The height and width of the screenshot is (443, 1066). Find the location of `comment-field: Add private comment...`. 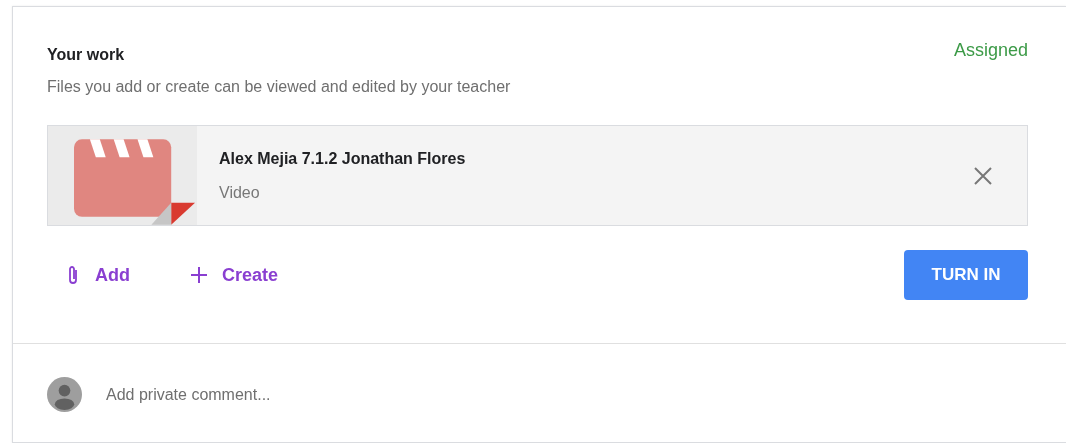

comment-field: Add private comment... is located at coordinates (304, 394).